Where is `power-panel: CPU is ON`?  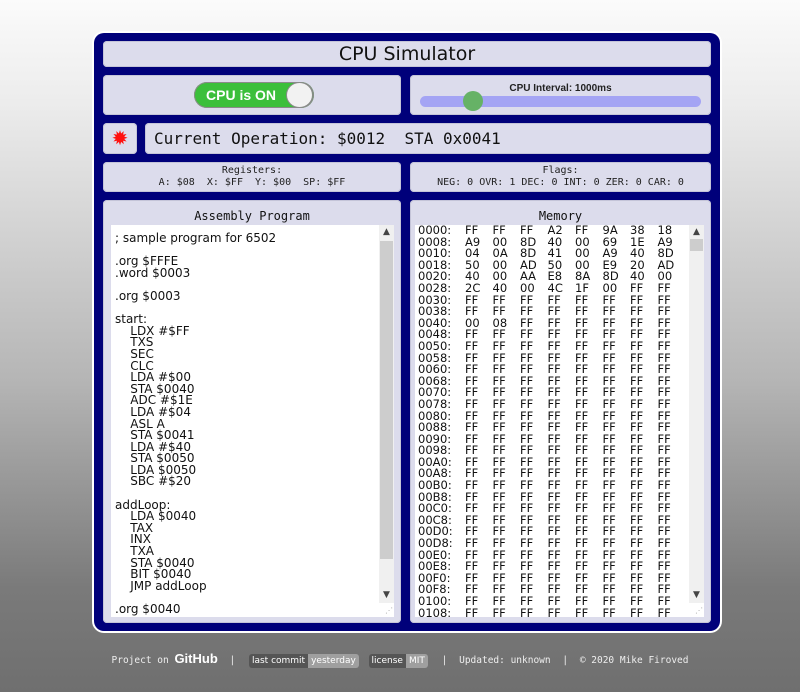 power-panel: CPU is ON is located at coordinates (252, 95).